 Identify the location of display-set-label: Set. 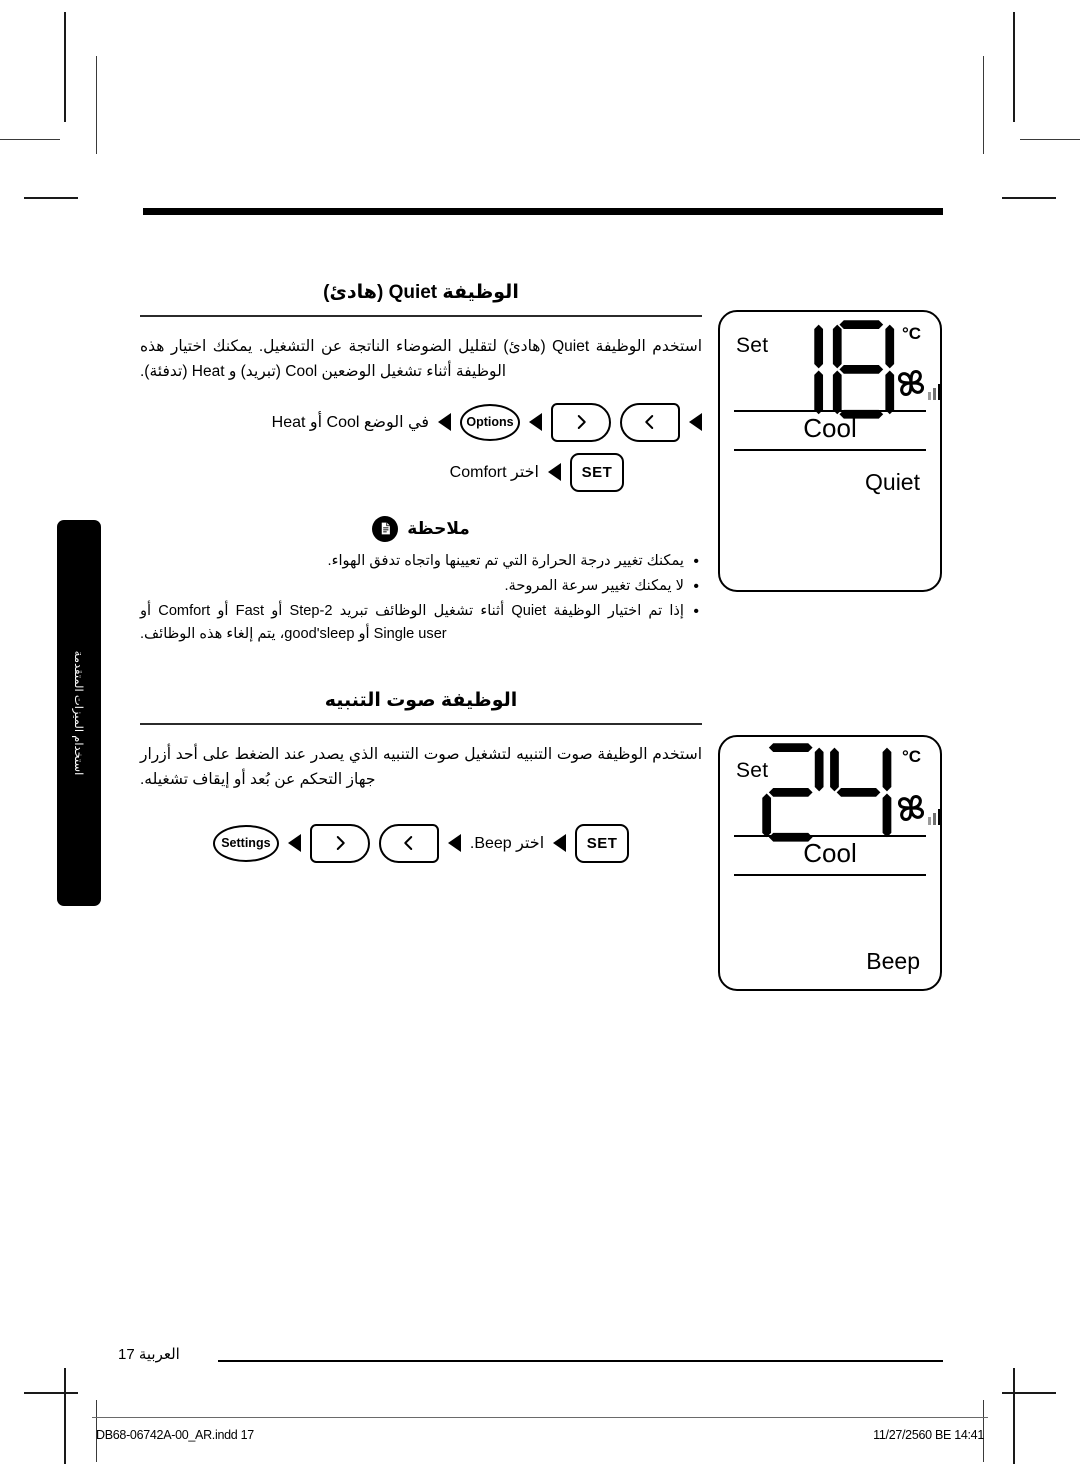
(752, 345).